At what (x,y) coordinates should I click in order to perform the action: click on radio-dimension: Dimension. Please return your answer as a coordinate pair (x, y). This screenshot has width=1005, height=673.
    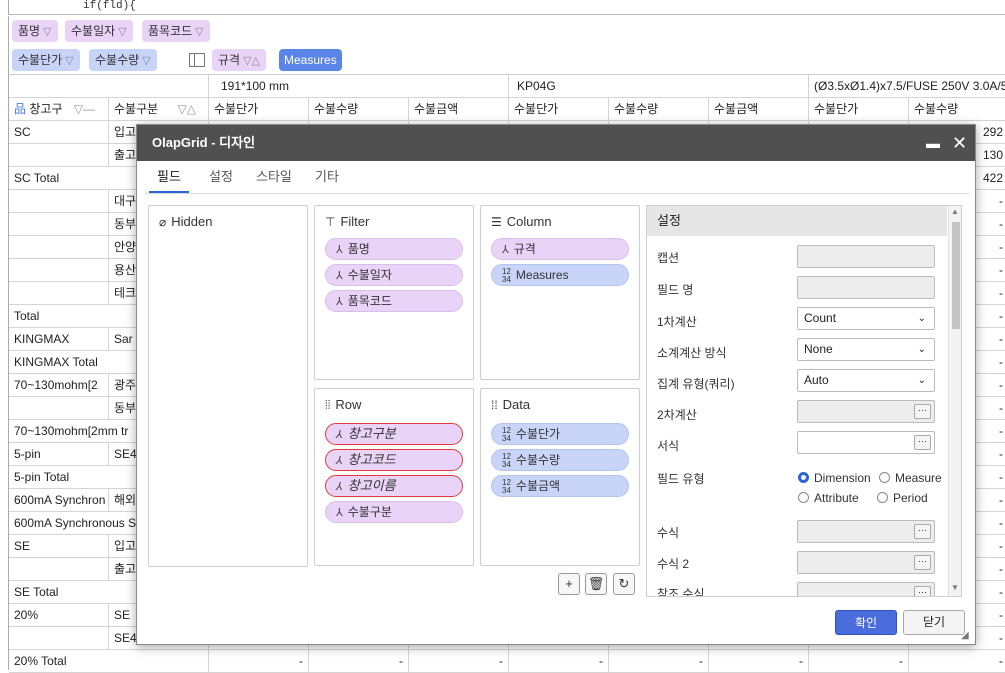
    Looking at the image, I should click on (834, 478).